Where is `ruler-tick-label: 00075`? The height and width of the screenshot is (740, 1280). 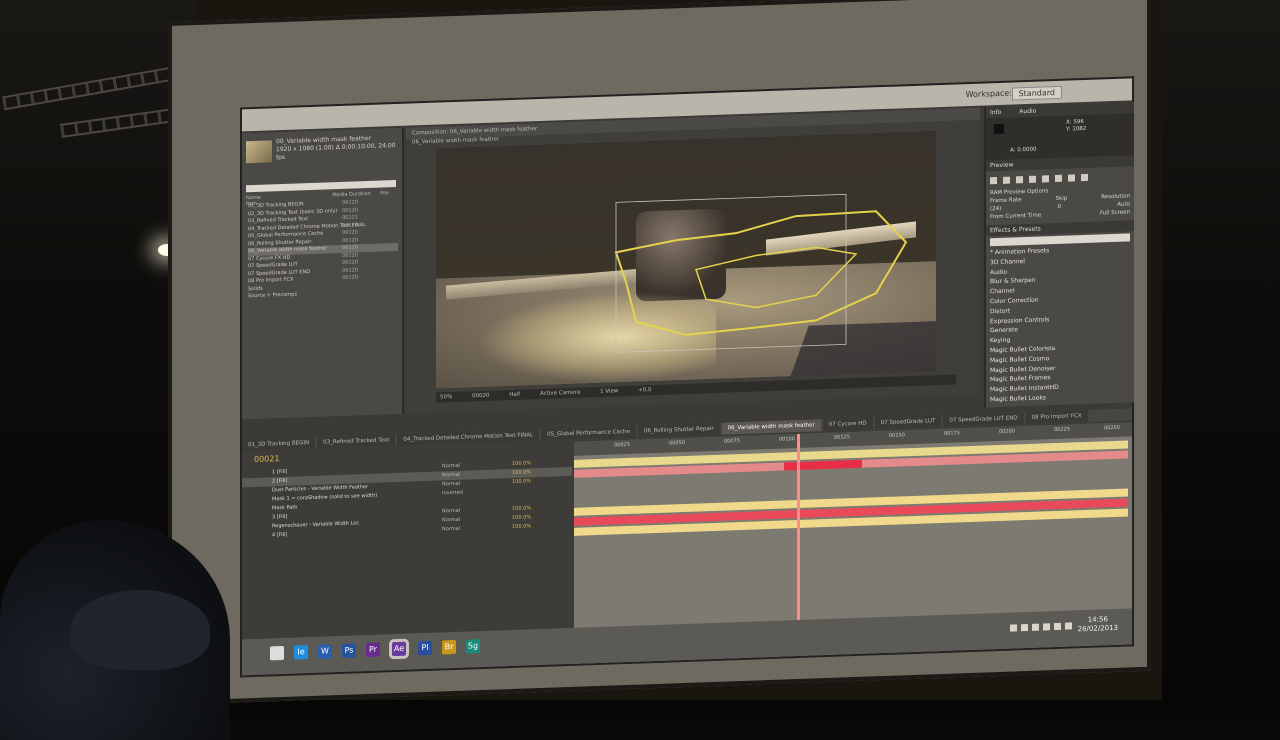 ruler-tick-label: 00075 is located at coordinates (732, 441).